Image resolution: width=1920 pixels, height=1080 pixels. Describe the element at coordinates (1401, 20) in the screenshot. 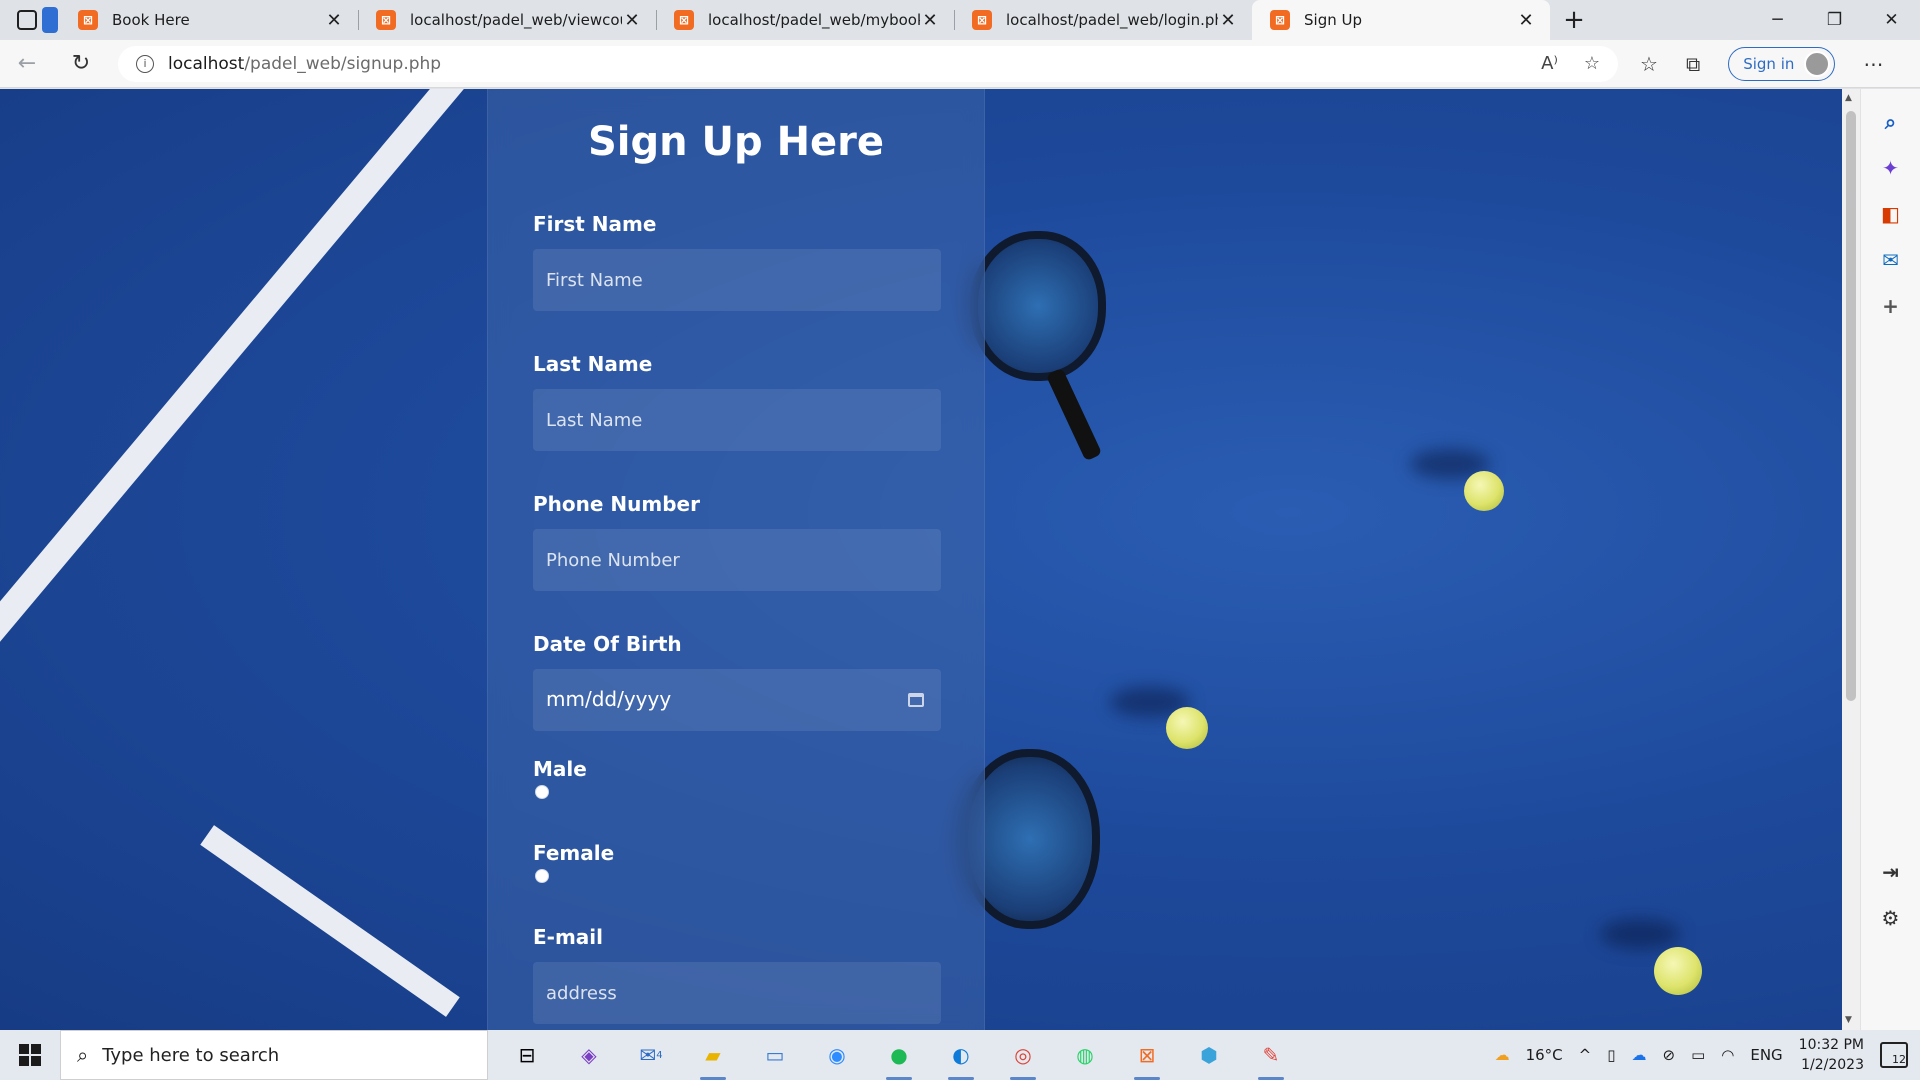

I see `tab-sign-up: ⊠ Sign Up ✕` at that location.